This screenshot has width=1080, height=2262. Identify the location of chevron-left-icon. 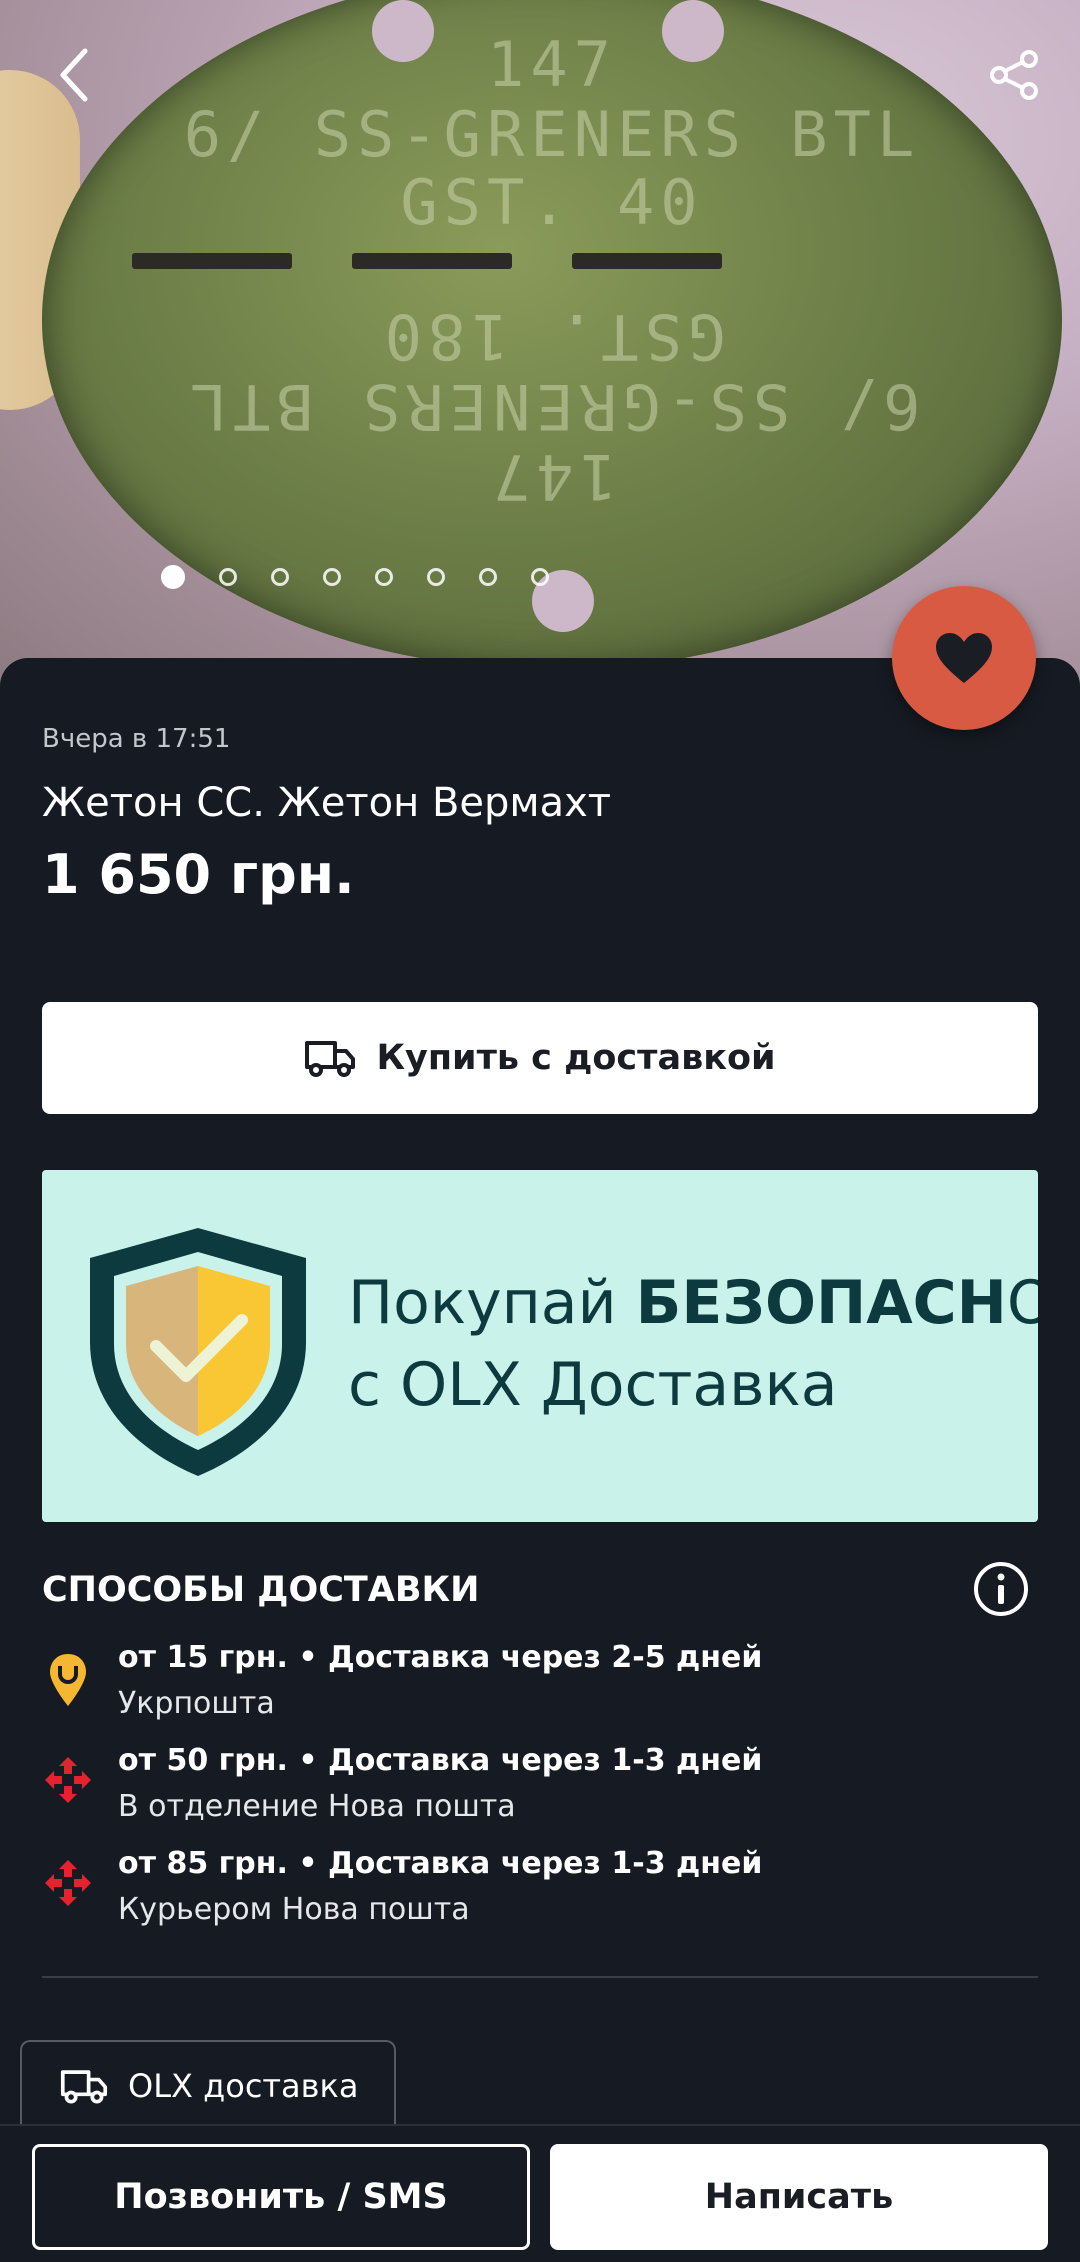
(74, 75).